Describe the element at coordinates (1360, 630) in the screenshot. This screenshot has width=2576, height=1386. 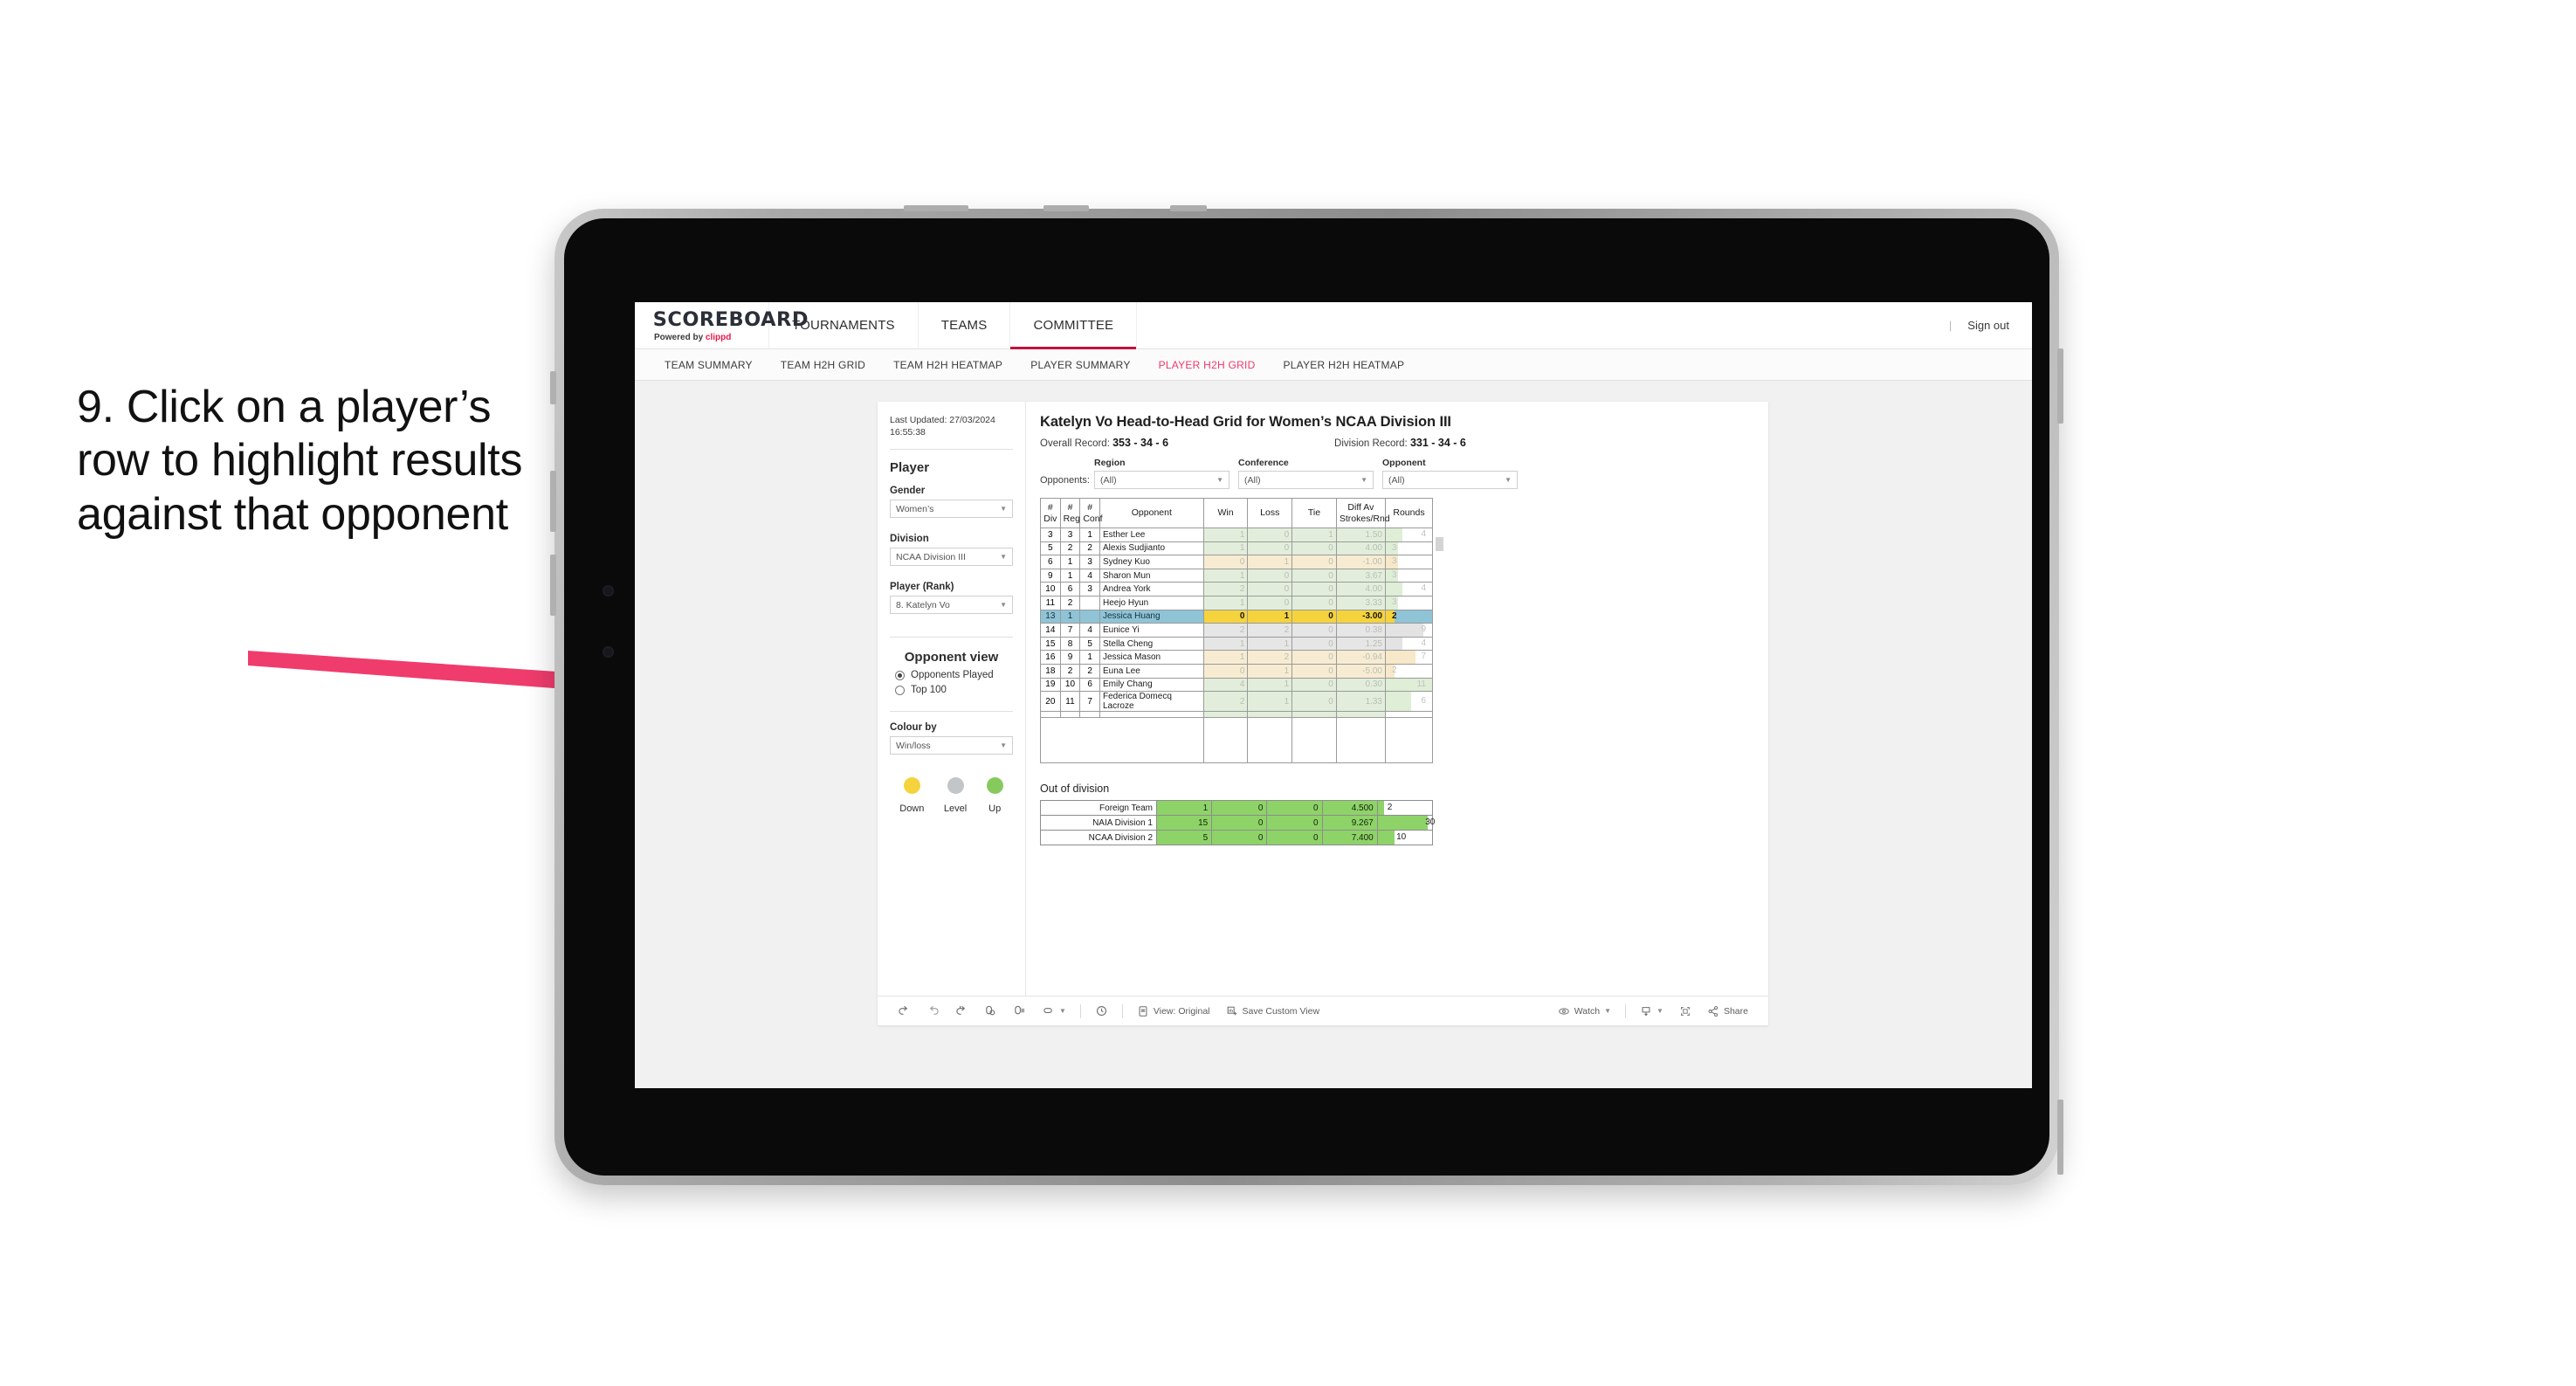
I see `cell-diff: 0.38` at that location.